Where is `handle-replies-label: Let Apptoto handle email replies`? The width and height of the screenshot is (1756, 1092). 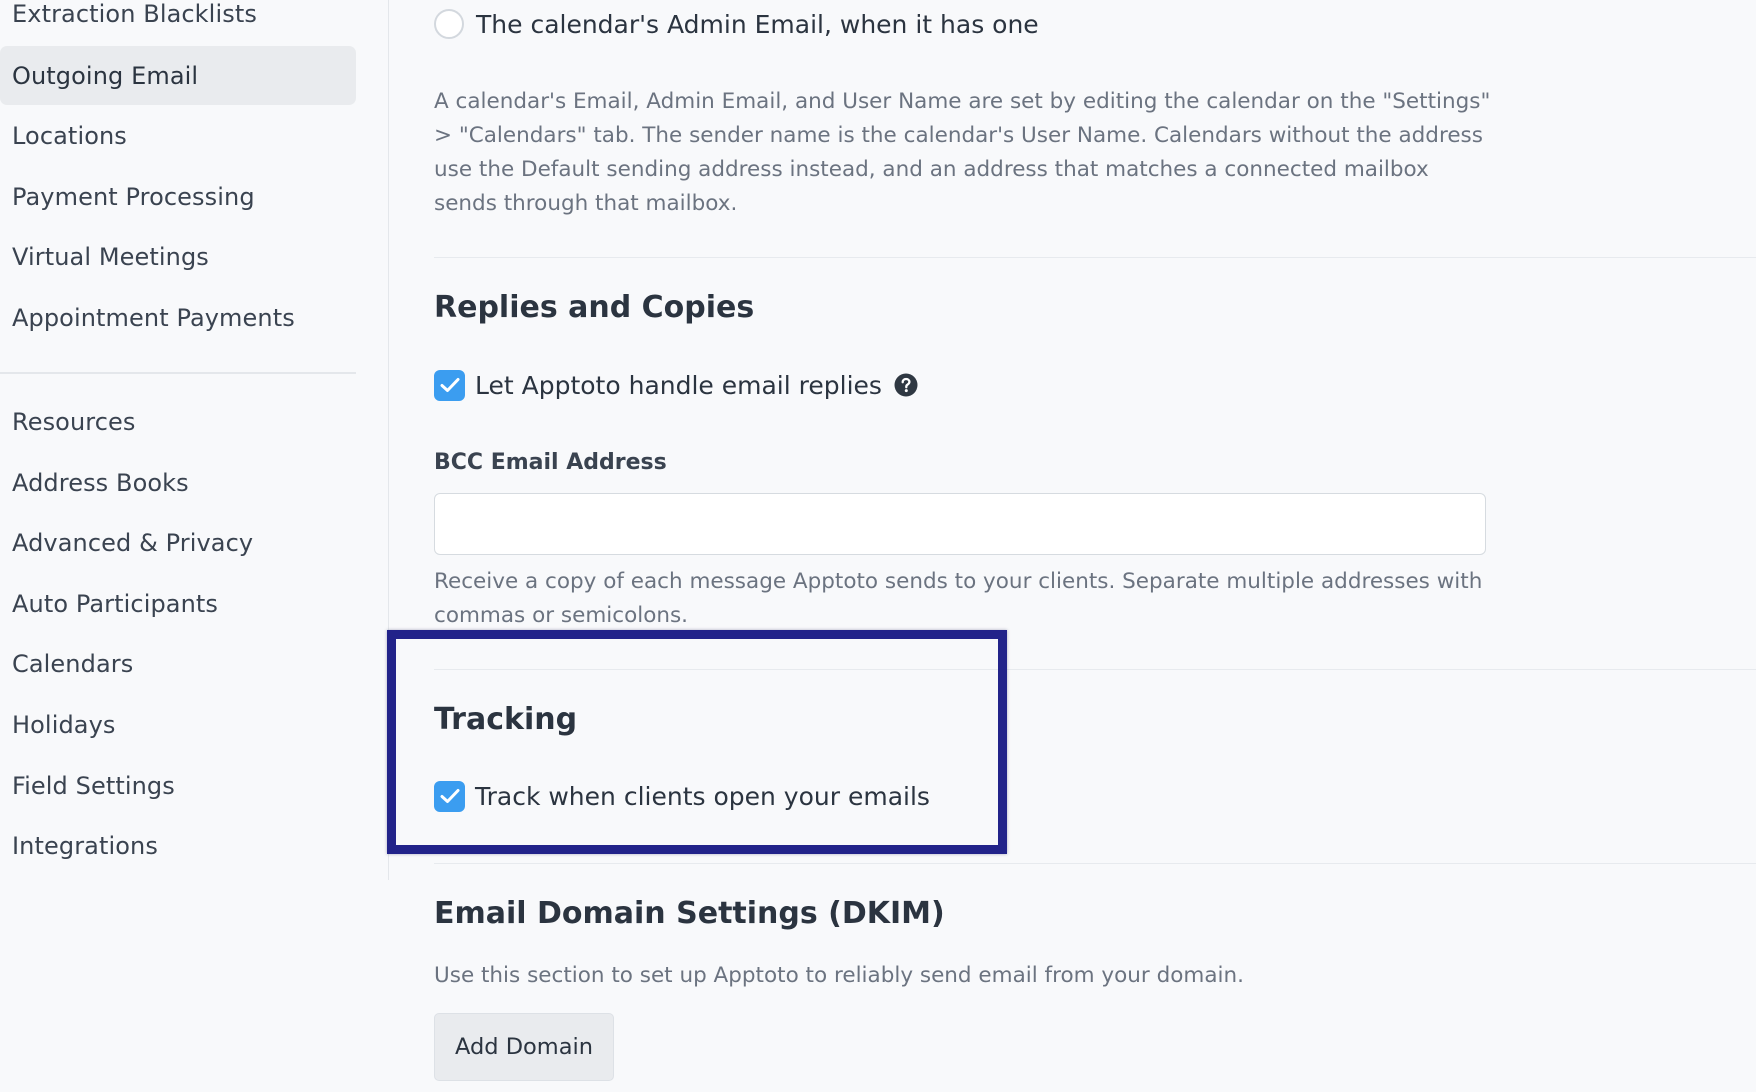
handle-replies-label: Let Apptoto handle email replies is located at coordinates (678, 385).